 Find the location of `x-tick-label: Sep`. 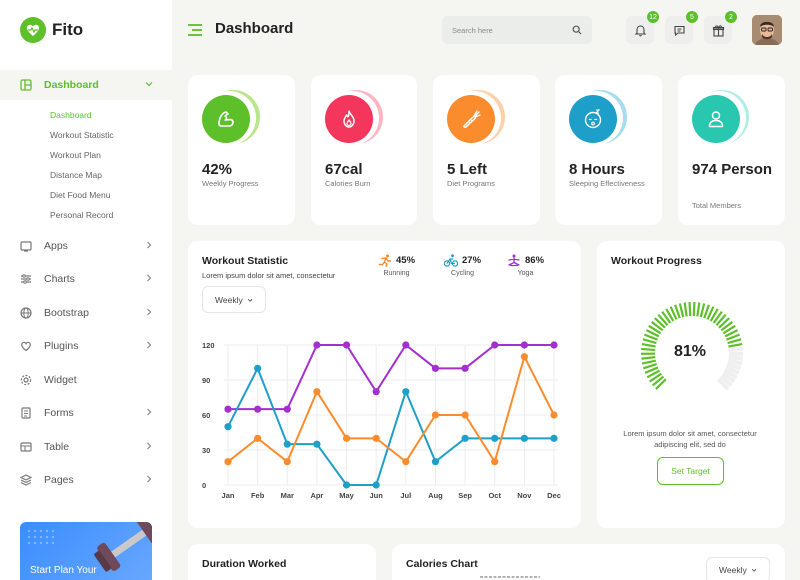

x-tick-label: Sep is located at coordinates (465, 495).